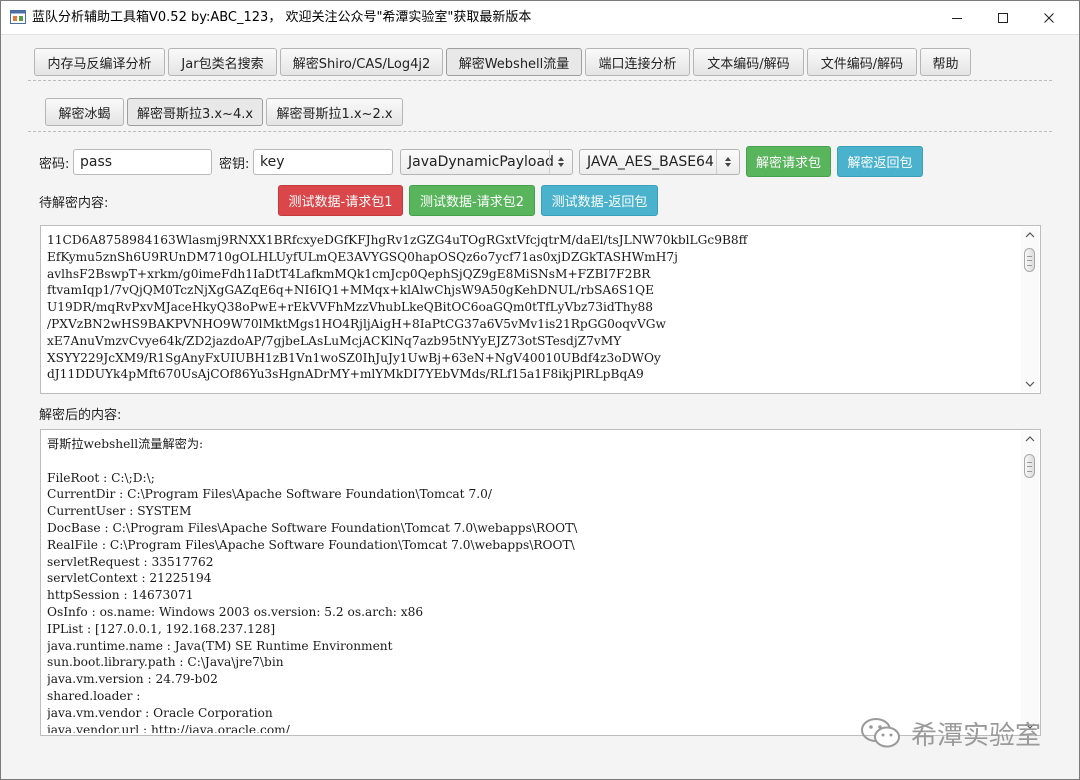 The height and width of the screenshot is (780, 1080). I want to click on tab-memshell-decompile: 内存马反编译分析, so click(99, 62).